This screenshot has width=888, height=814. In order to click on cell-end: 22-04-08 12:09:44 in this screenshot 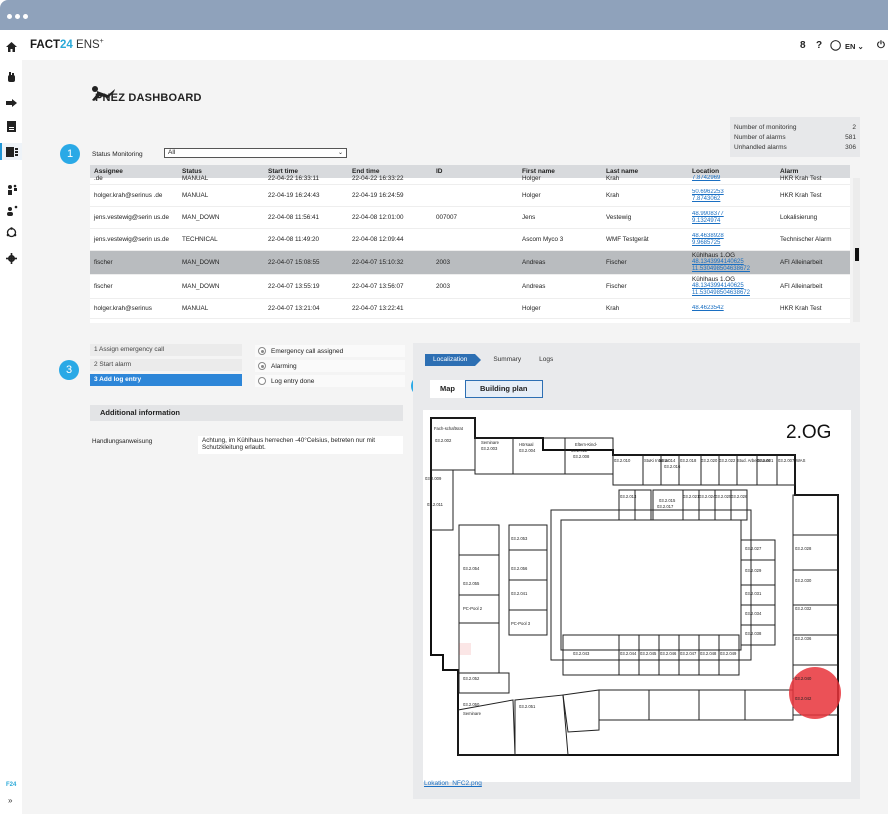, I will do `click(378, 239)`.